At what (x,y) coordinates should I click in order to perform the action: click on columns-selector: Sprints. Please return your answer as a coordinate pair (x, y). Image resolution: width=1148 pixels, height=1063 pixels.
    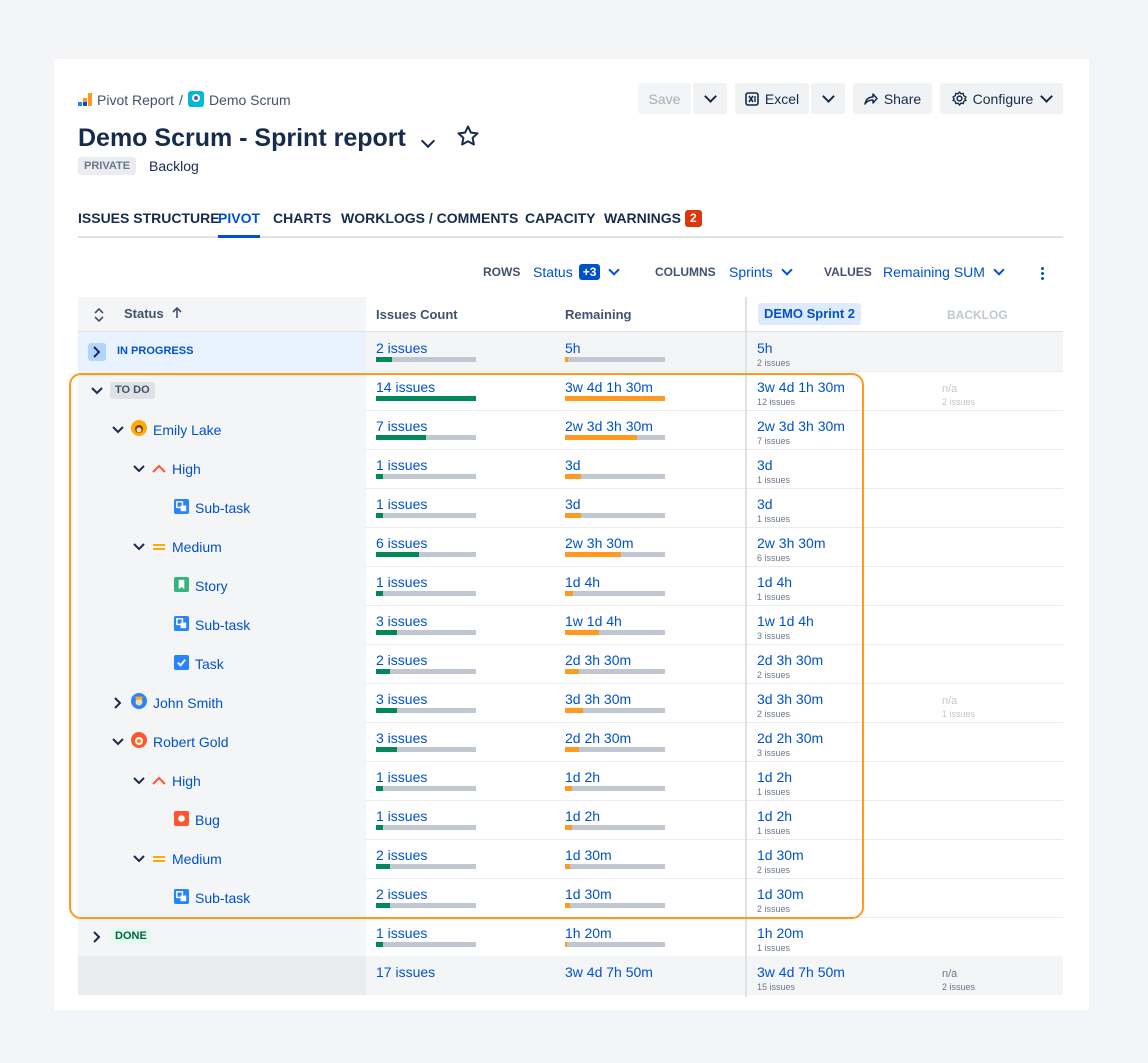
    Looking at the image, I should click on (761, 272).